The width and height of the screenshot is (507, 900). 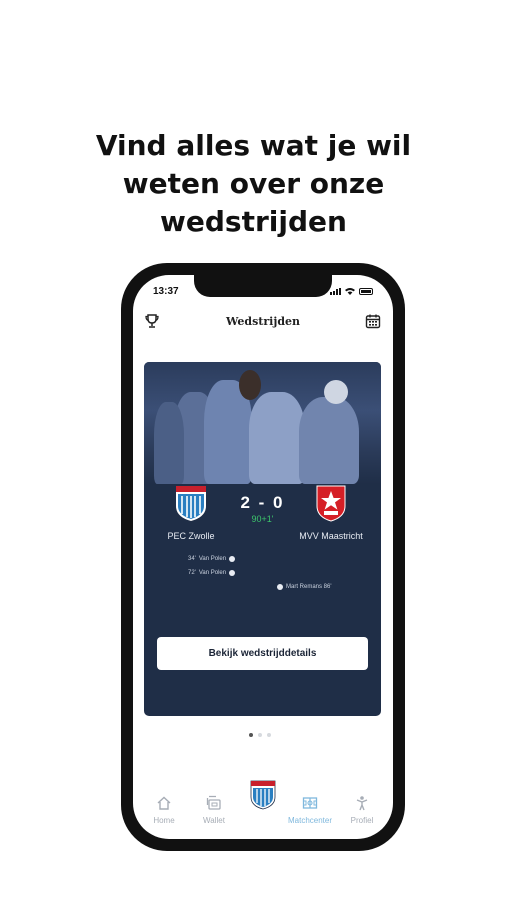 What do you see at coordinates (362, 820) in the screenshot?
I see `tab-label: Profiel` at bounding box center [362, 820].